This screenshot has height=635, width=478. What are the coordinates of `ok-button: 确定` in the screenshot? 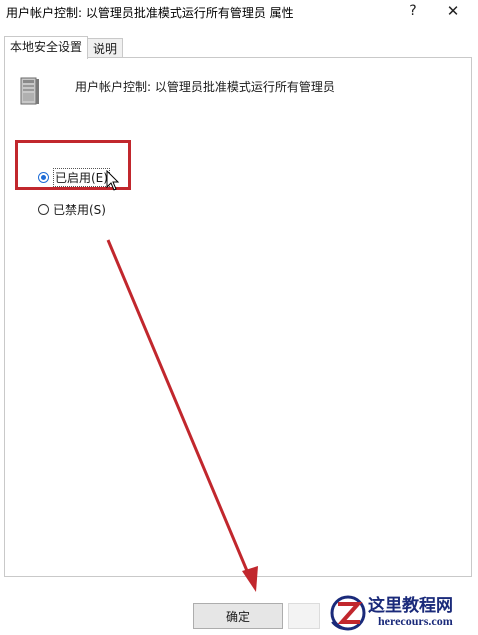 It's located at (238, 616).